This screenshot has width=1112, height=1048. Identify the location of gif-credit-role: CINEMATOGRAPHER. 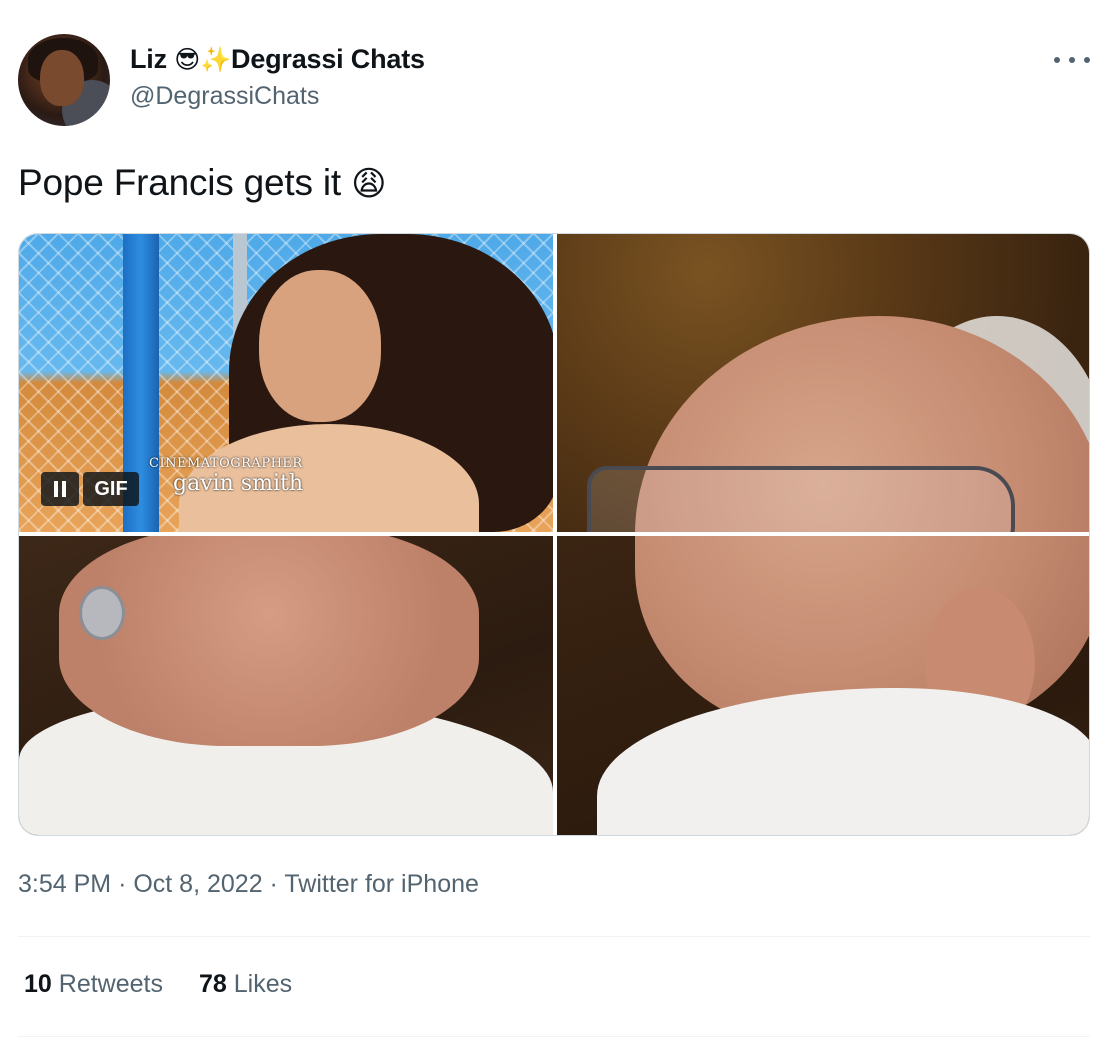
(226, 463).